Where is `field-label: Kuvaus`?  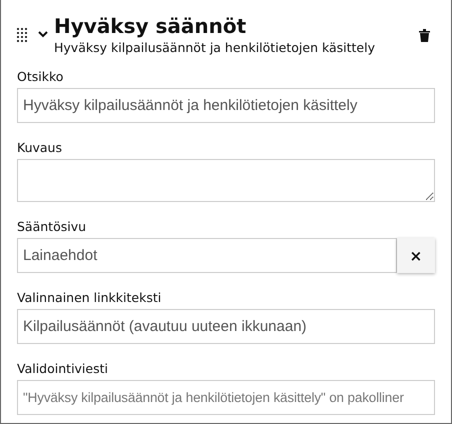
field-label: Kuvaus is located at coordinates (40, 147).